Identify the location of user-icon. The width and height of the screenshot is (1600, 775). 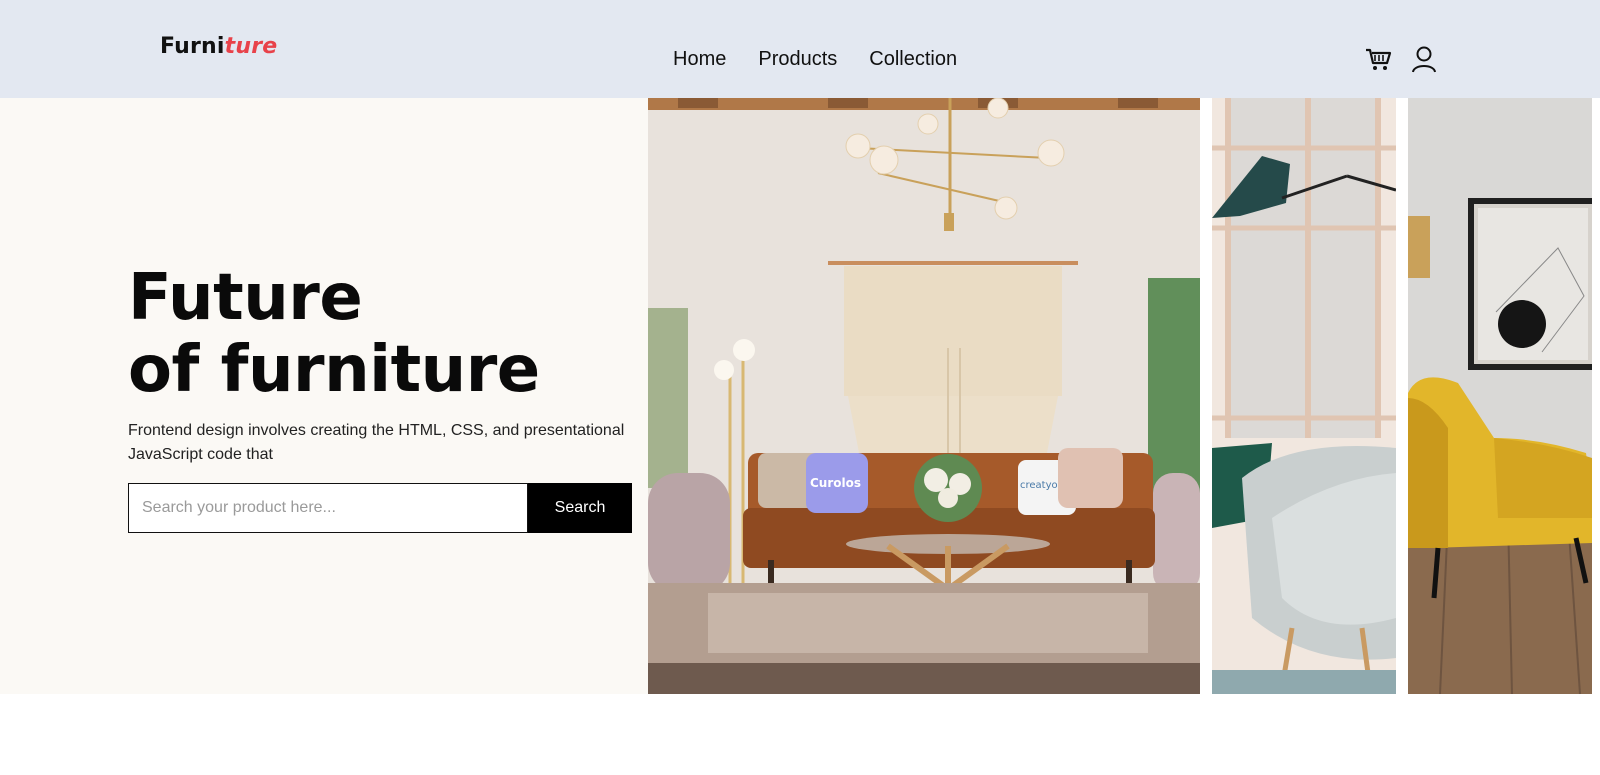
(1424, 59).